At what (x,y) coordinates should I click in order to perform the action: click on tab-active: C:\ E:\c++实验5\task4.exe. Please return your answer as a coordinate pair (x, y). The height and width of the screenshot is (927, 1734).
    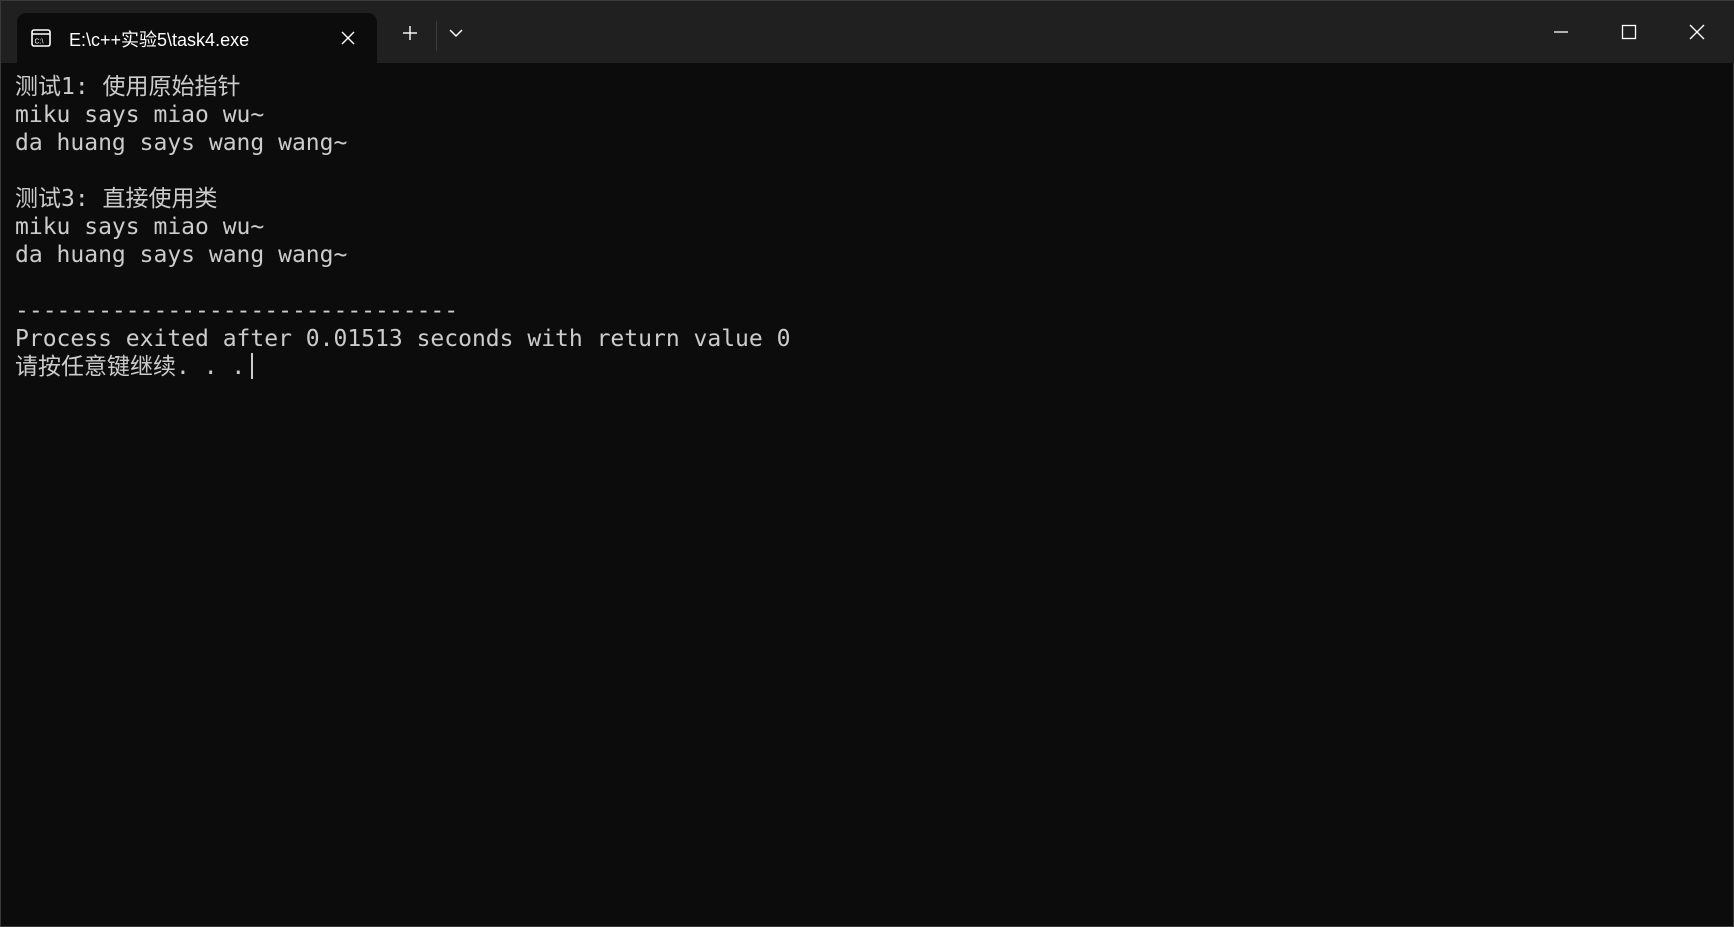
    Looking at the image, I should click on (197, 38).